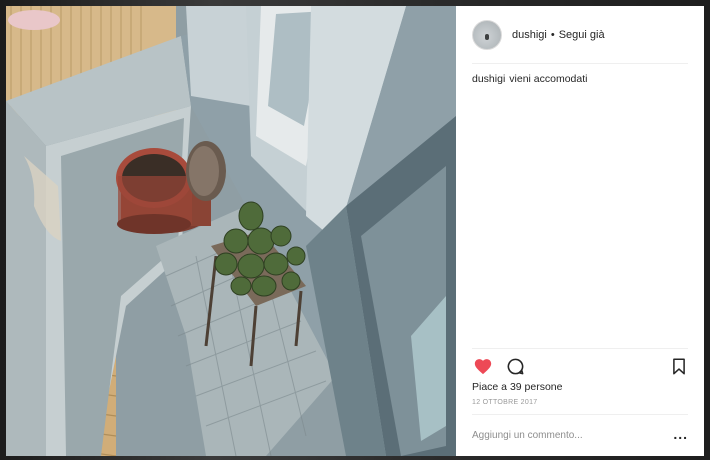 The image size is (710, 460). Describe the element at coordinates (505, 402) in the screenshot. I see `post-date: 12 OTTOBRE 2017` at that location.